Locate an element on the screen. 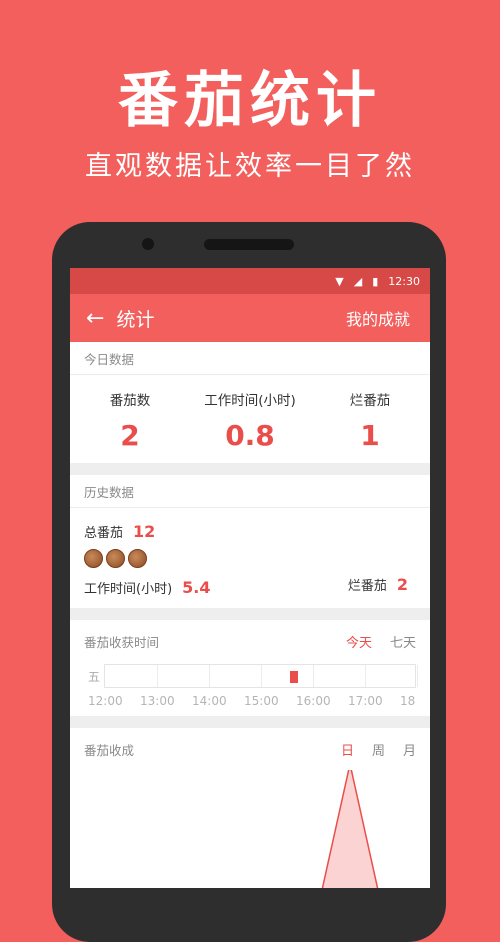  harvest-chart is located at coordinates (350, 829).